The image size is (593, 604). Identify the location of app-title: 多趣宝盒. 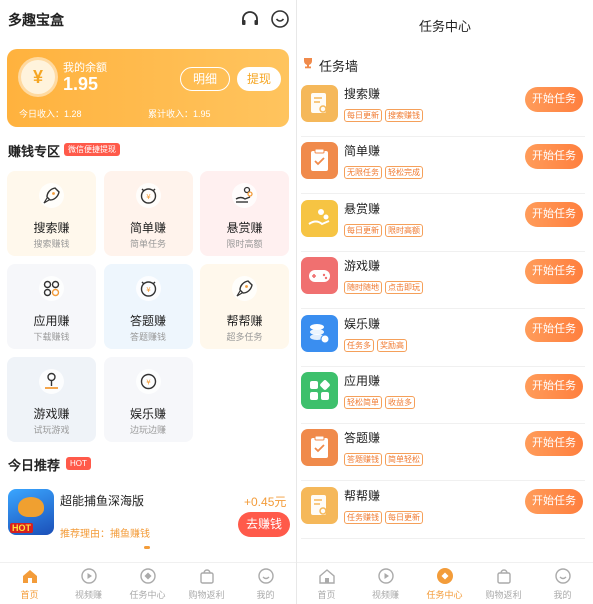
(36, 20).